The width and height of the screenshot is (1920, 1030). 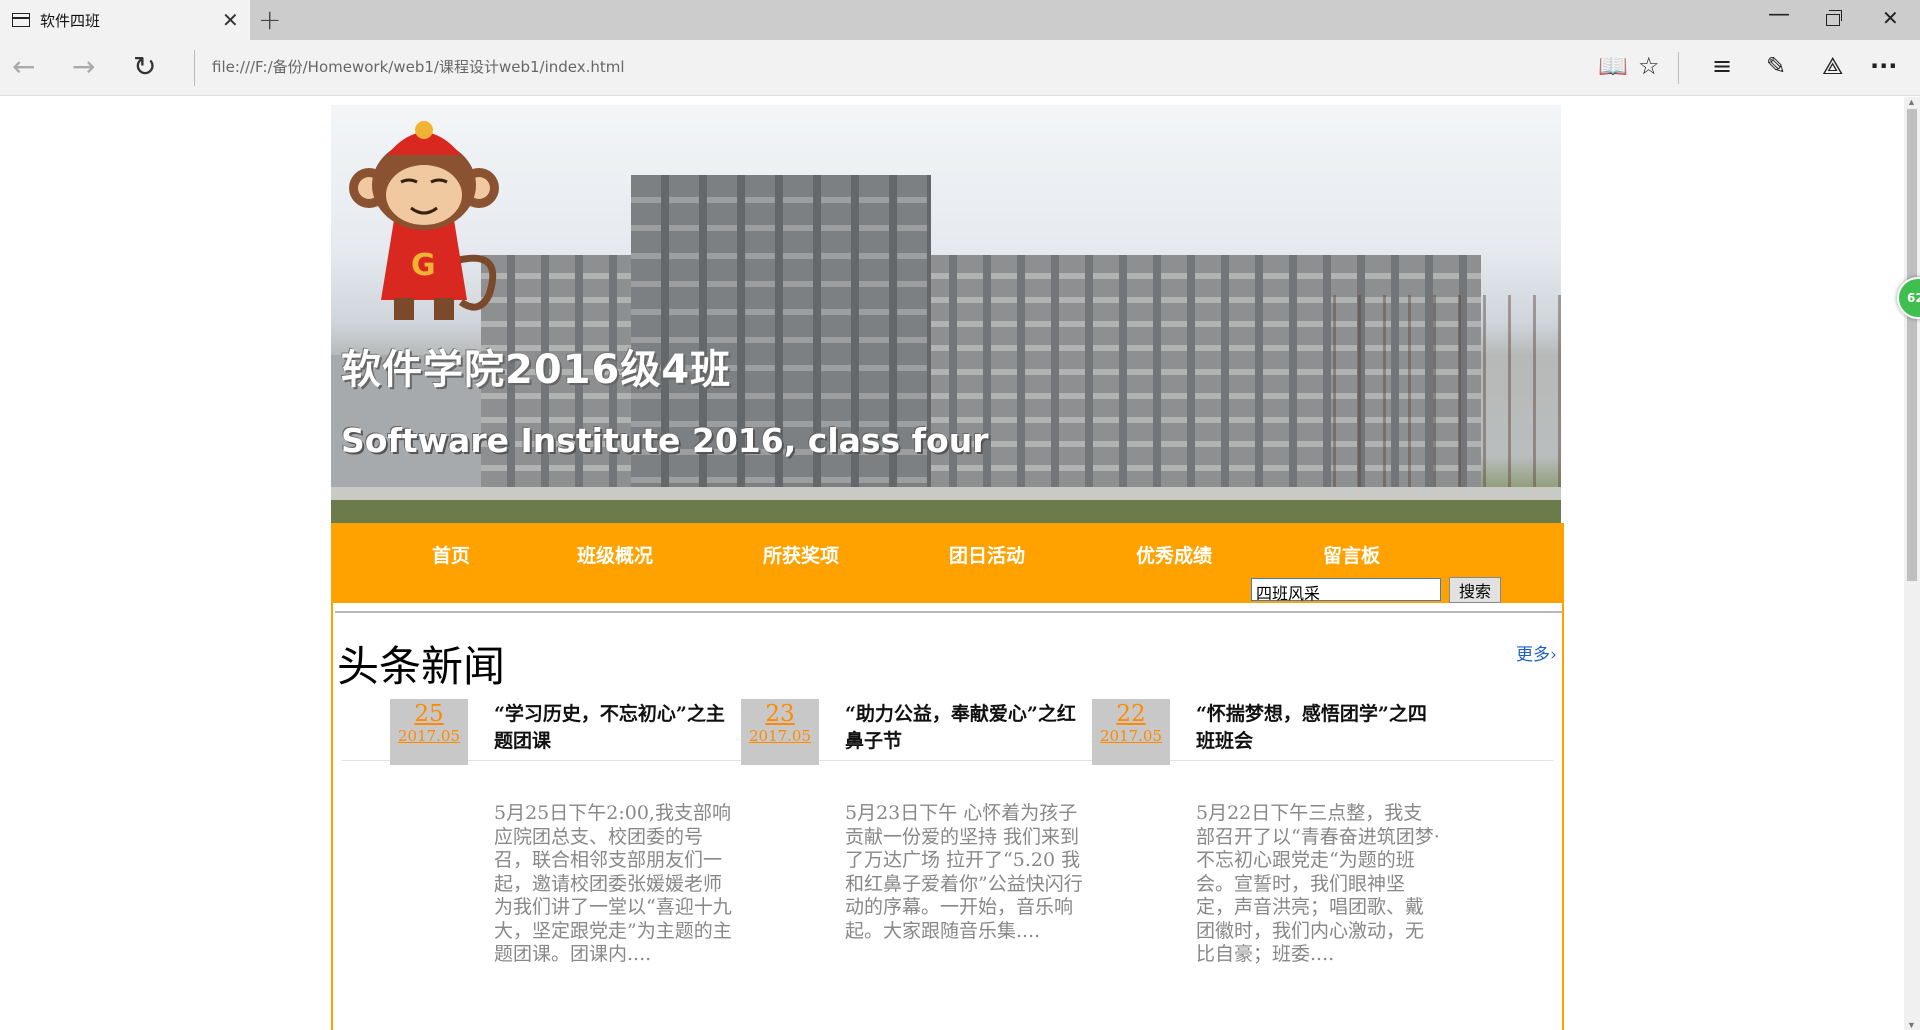 What do you see at coordinates (83, 66) in the screenshot?
I see `forward-icon: →` at bounding box center [83, 66].